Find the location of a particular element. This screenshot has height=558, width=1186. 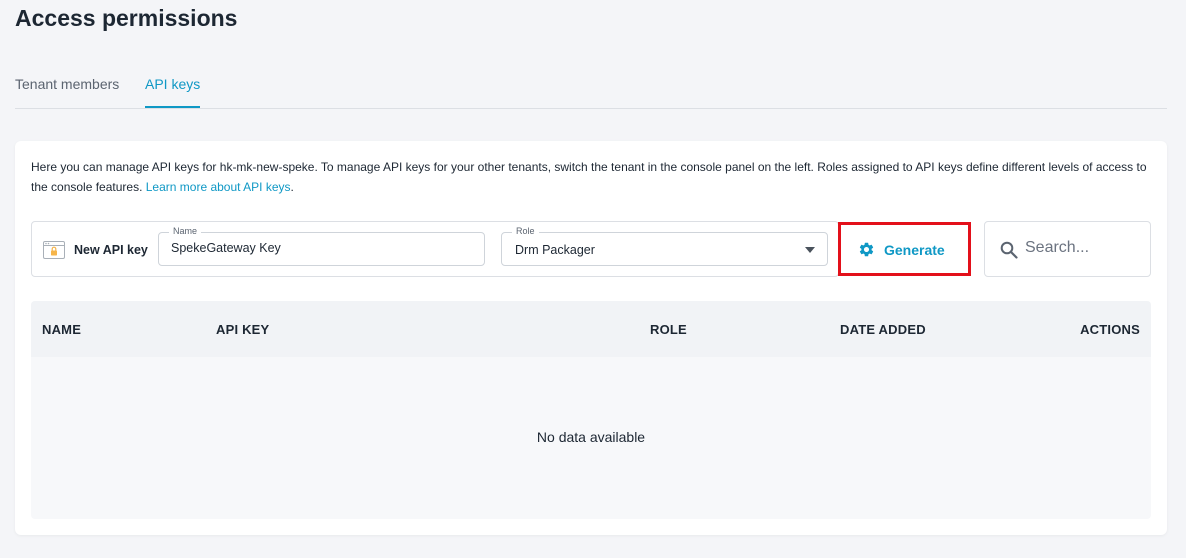

role-field-legend: Role is located at coordinates (525, 231).